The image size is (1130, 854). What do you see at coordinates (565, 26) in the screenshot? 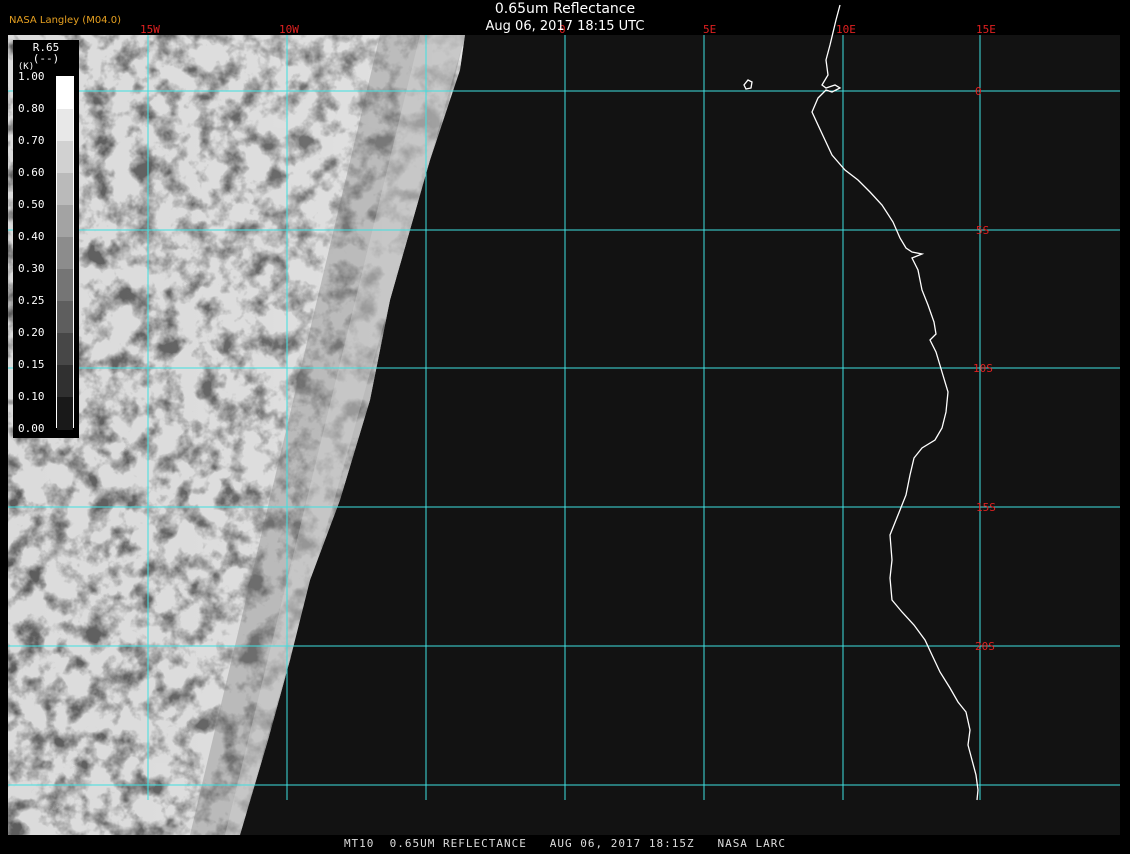
I see `map-timestamp: Aug 06, 2017 18:15 UTC` at bounding box center [565, 26].